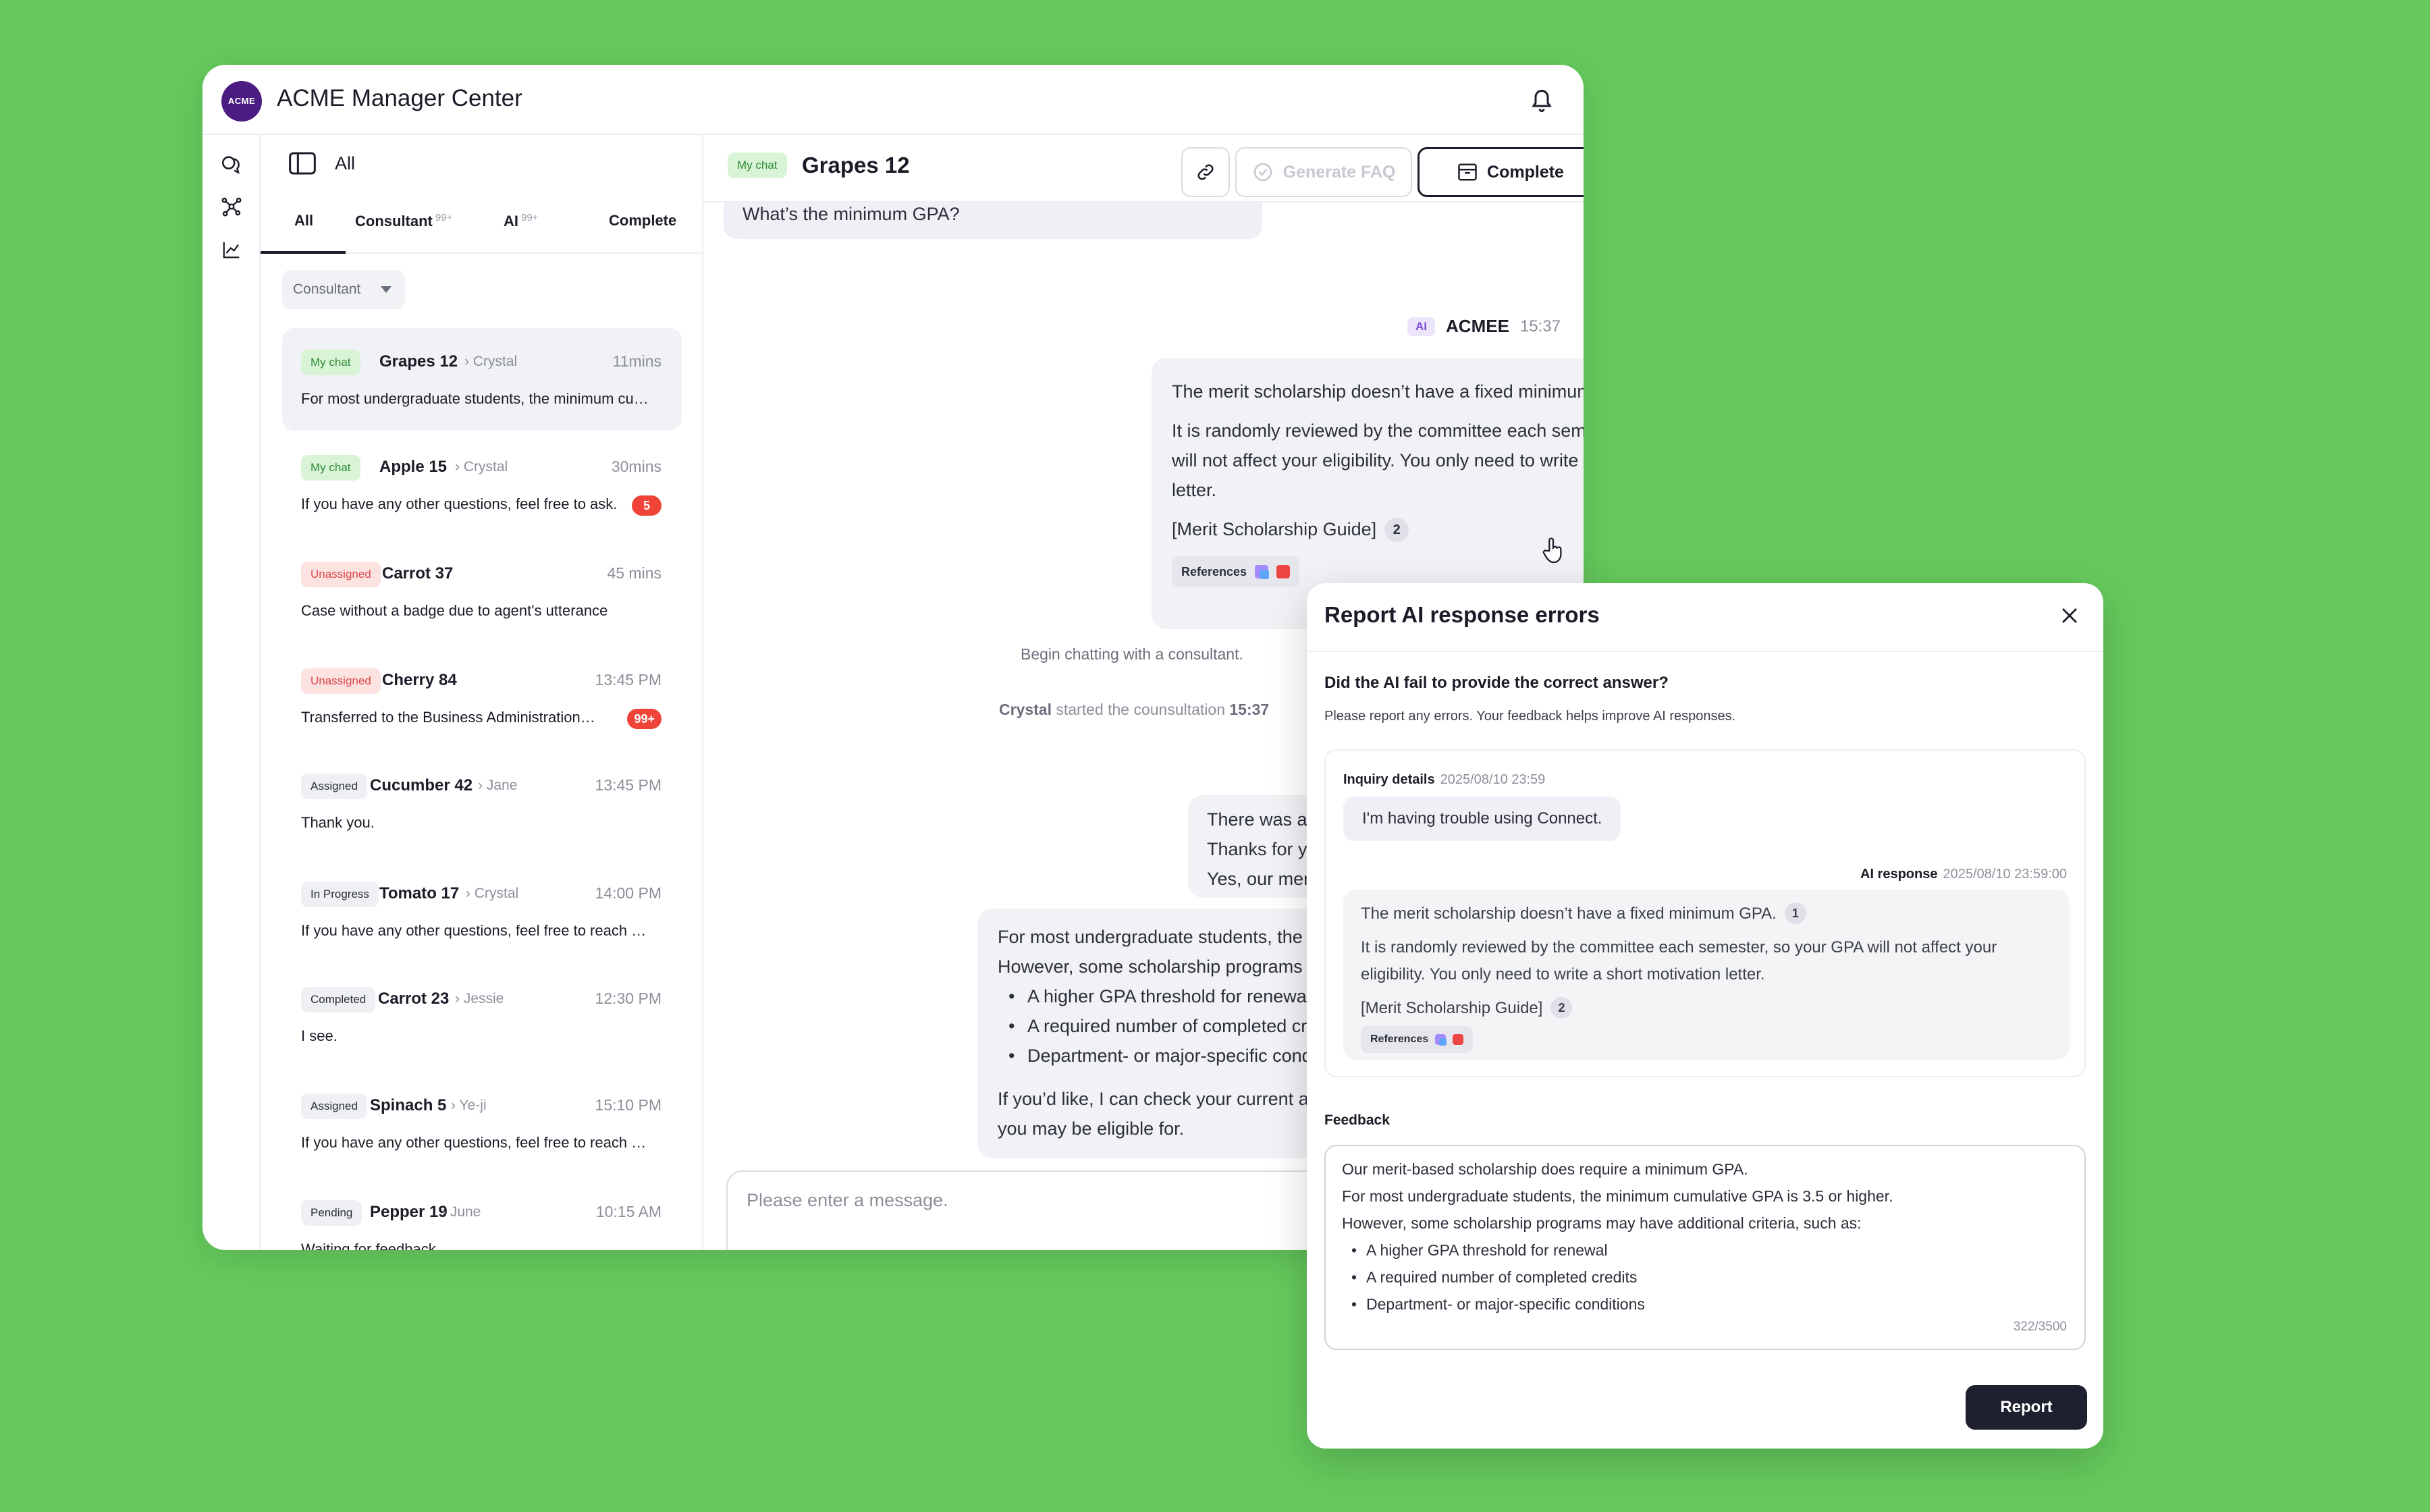 The image size is (2430, 1512). I want to click on character-counter: 322/3500, so click(2040, 1327).